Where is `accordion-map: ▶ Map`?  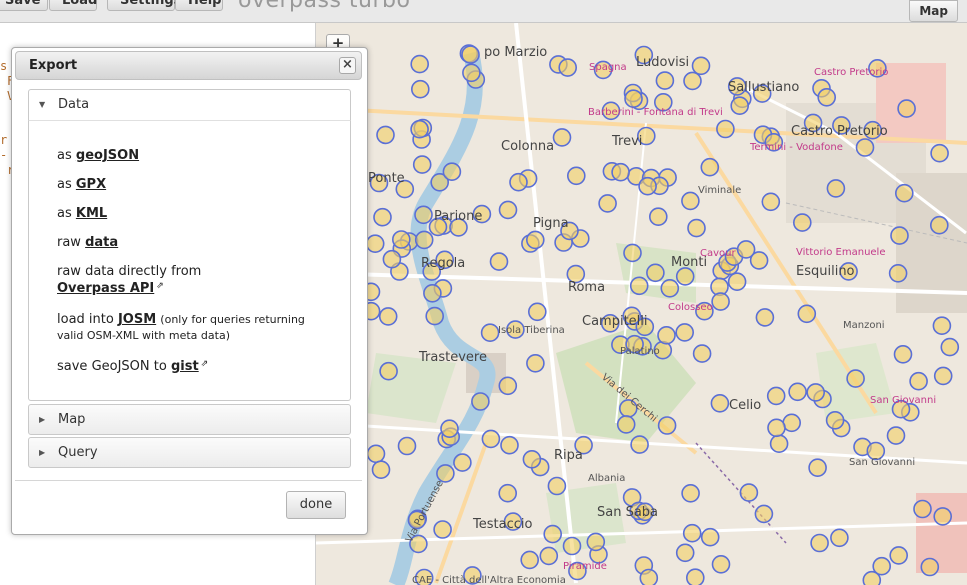
accordion-map: ▶ Map is located at coordinates (189, 419).